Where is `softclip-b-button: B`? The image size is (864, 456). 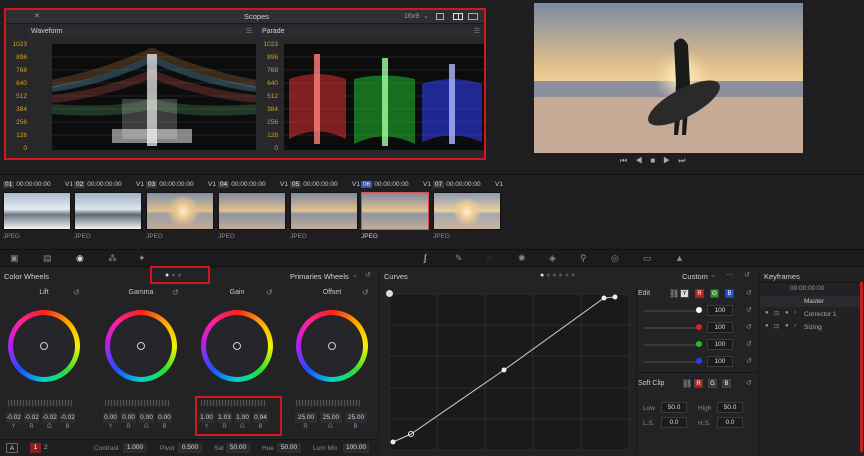
softclip-b-button: B is located at coordinates (726, 383).